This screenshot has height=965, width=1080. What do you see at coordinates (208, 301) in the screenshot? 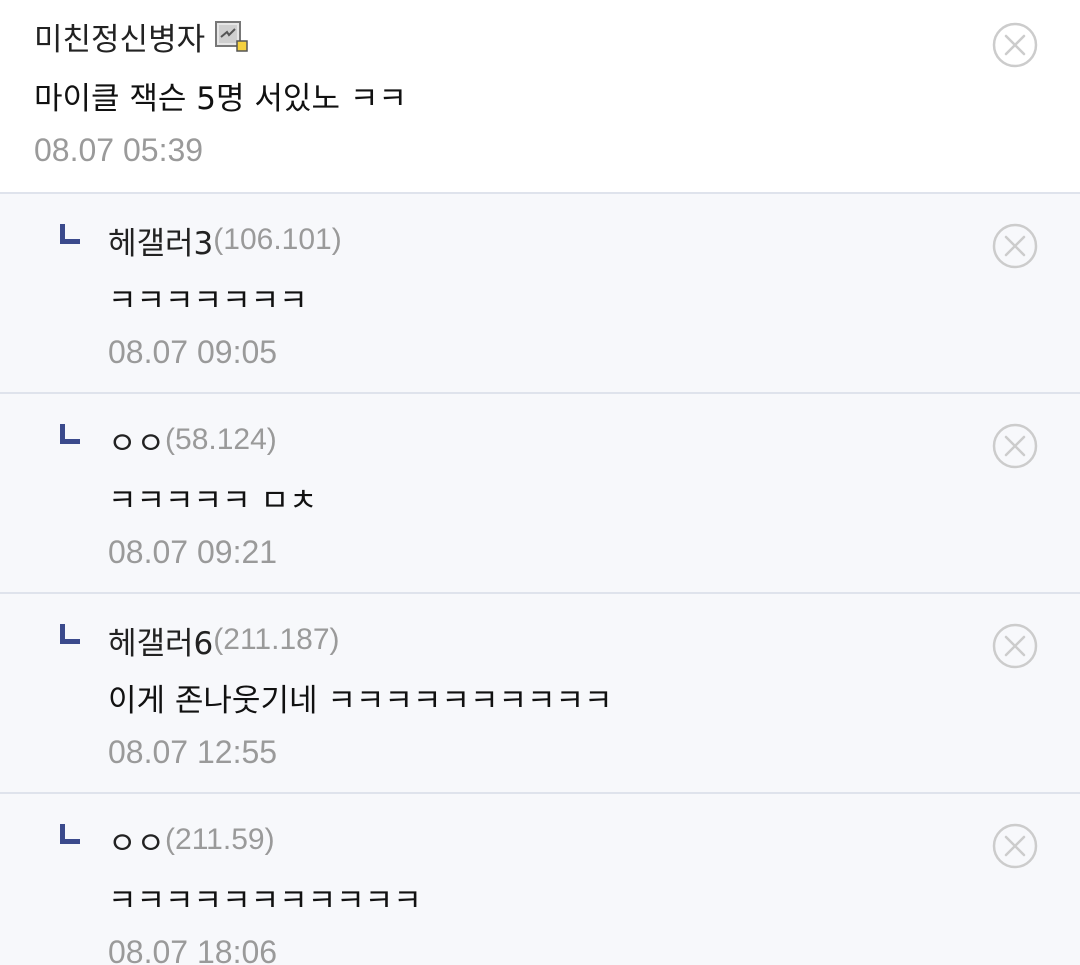
I see `comment-body: ㅋㅋㅋㅋㅋㅋㅋ` at bounding box center [208, 301].